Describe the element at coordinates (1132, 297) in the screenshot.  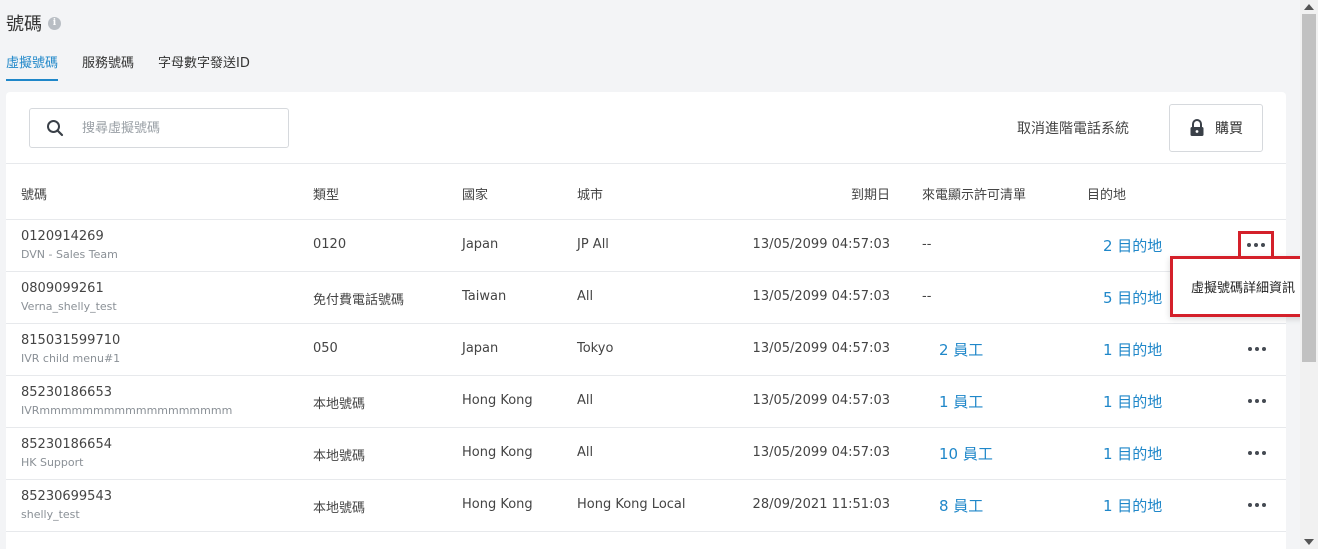
I see `destination-link: 5 目的地` at that location.